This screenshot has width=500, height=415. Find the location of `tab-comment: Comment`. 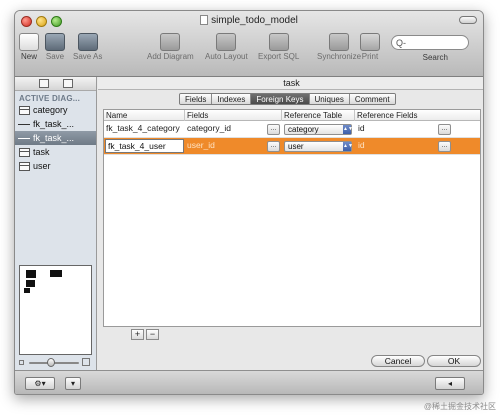

tab-comment: Comment is located at coordinates (372, 99).